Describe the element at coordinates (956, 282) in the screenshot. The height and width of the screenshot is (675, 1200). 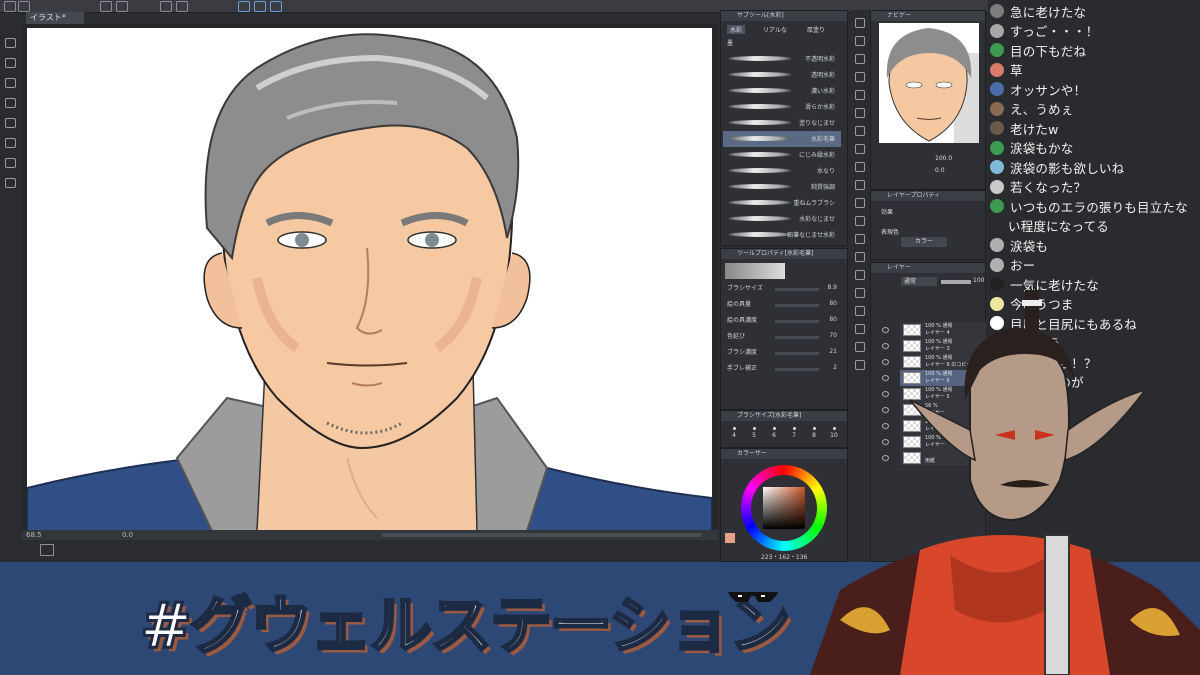
I see `opacity-slider` at that location.